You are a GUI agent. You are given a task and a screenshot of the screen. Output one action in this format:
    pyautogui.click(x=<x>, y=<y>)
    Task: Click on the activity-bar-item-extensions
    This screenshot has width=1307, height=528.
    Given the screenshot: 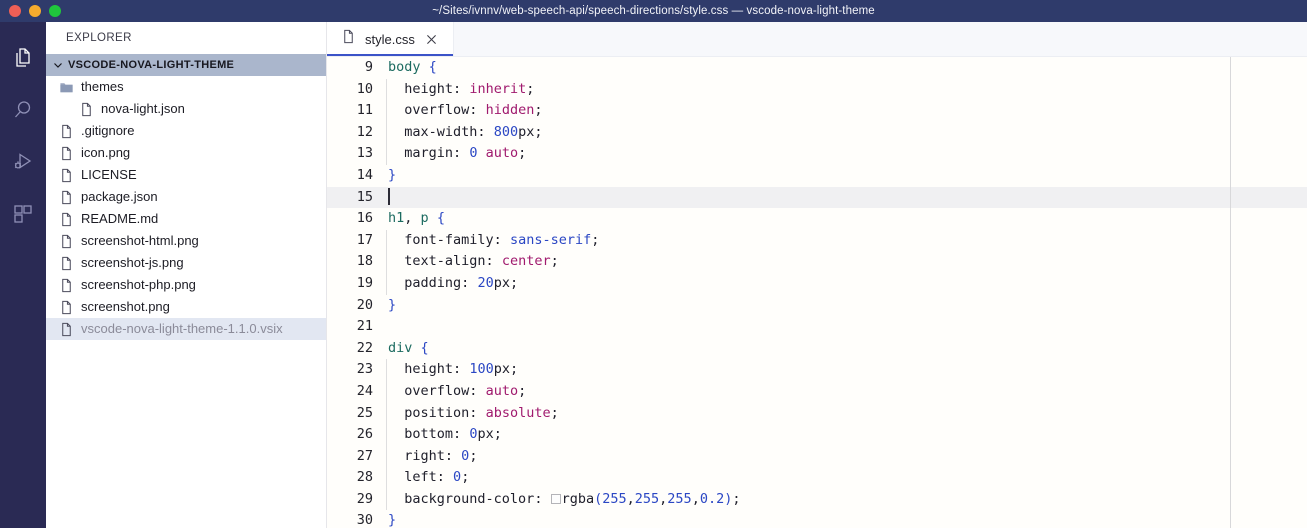 What is the action you would take?
    pyautogui.click(x=23, y=214)
    